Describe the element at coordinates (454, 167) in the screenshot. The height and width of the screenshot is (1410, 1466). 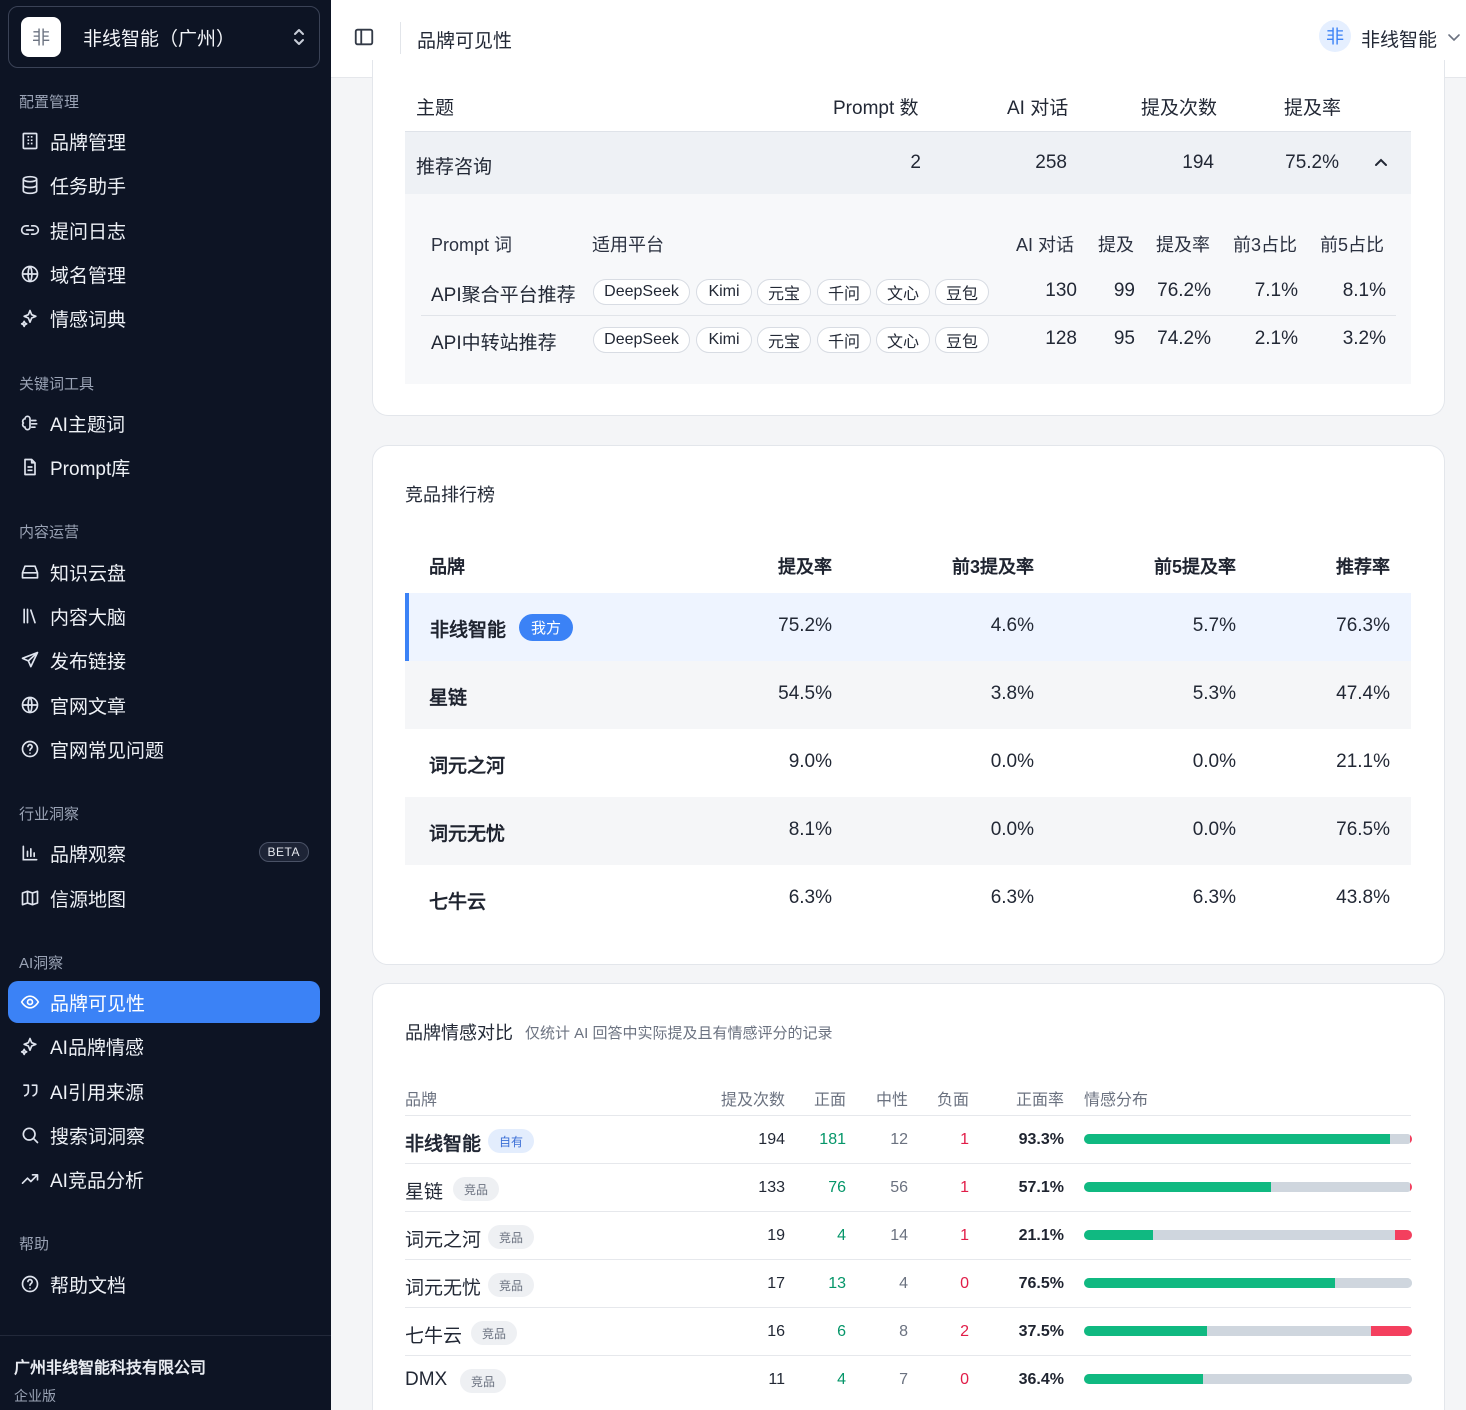
I see `topic-name: 推荐咨询` at that location.